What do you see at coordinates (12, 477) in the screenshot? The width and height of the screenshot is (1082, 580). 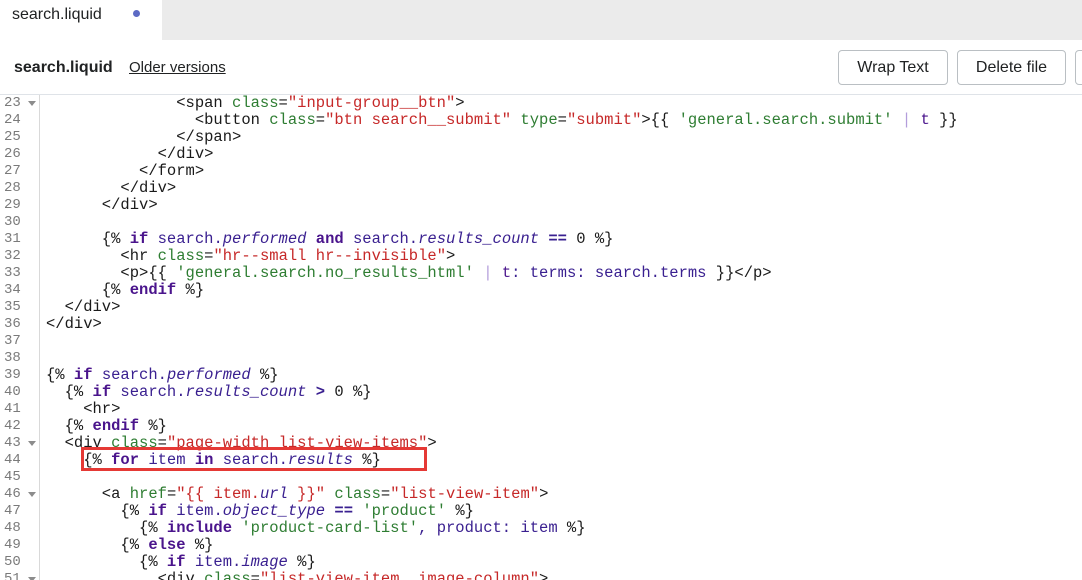 I see `line-number: 45` at bounding box center [12, 477].